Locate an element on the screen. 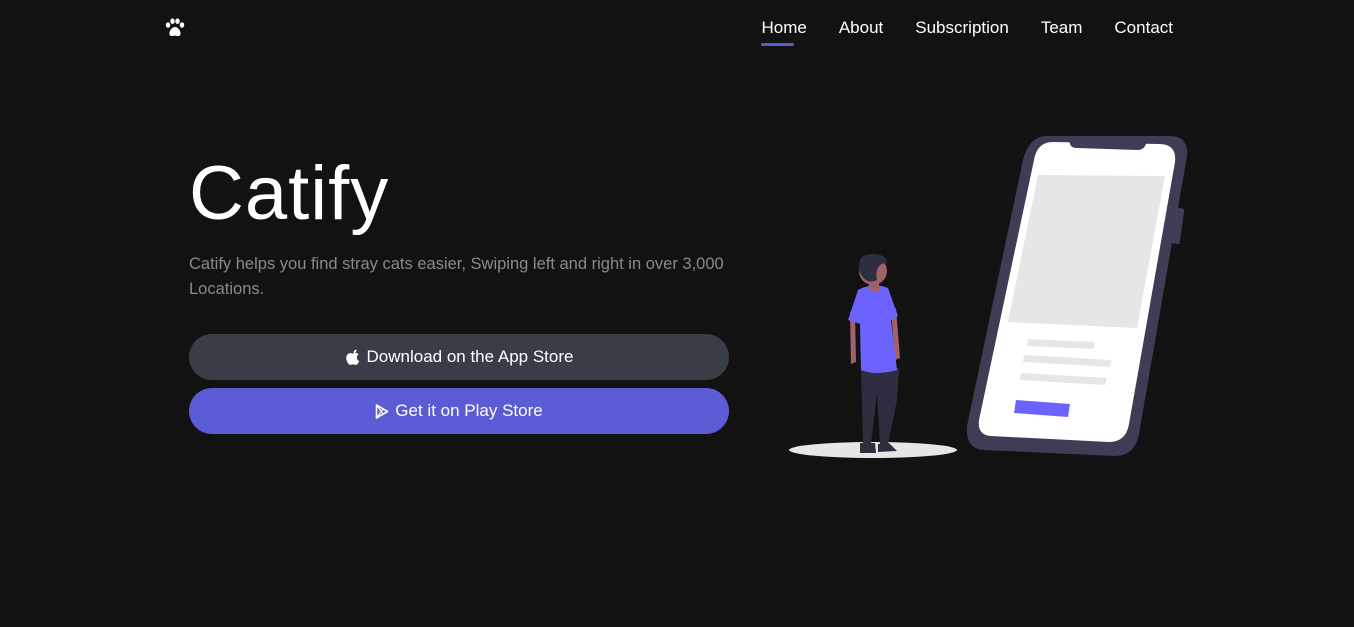  play-store-button: Get it on Play Store is located at coordinates (459, 411).